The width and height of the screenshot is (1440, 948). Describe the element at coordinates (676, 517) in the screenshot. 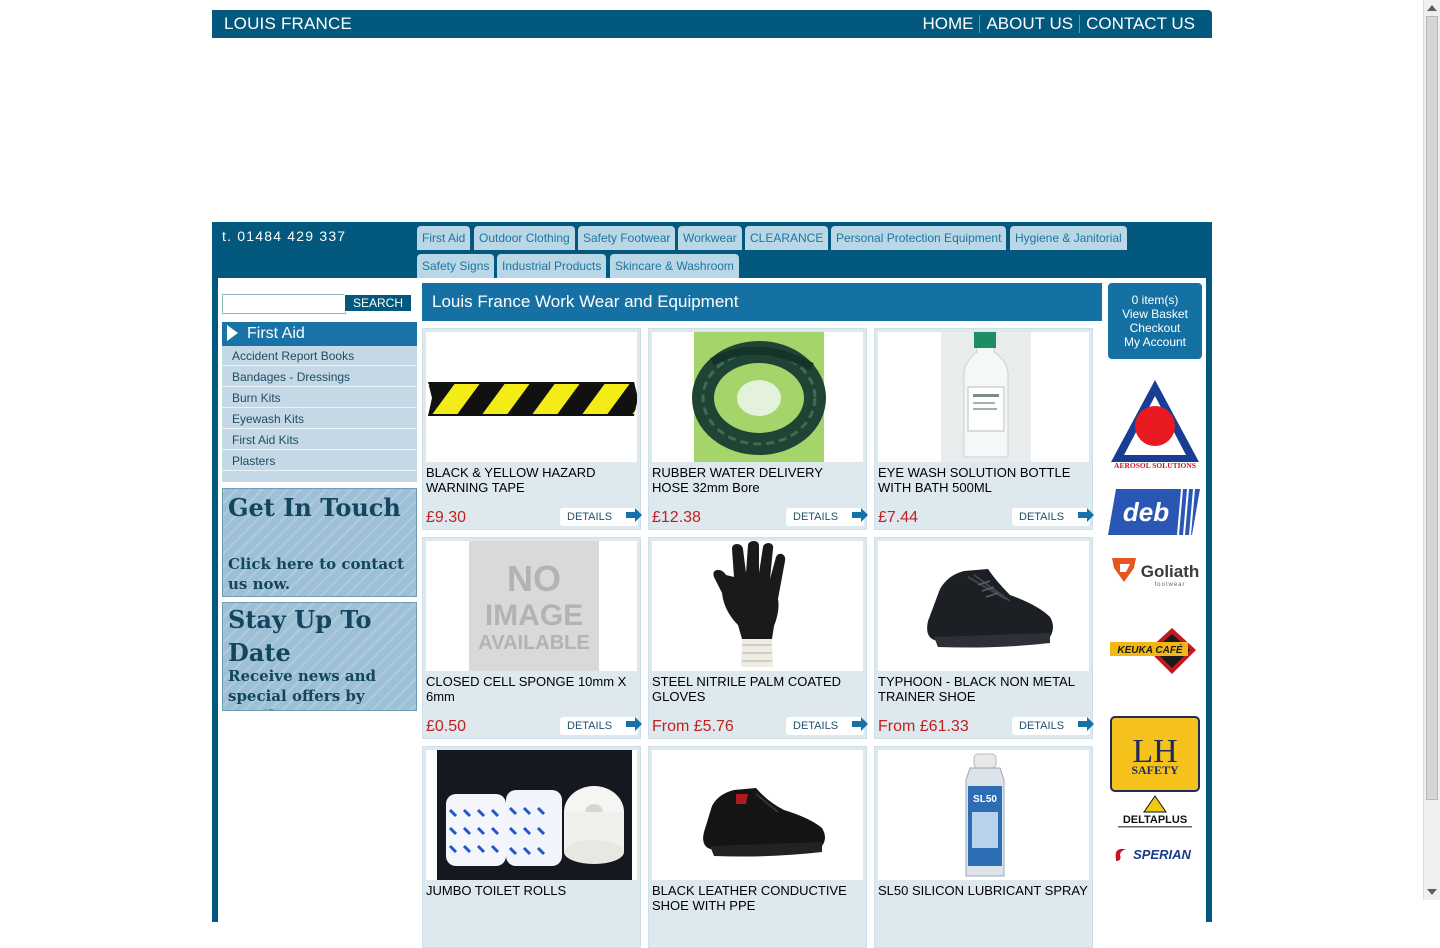

I see `product-price: £12.38` at that location.